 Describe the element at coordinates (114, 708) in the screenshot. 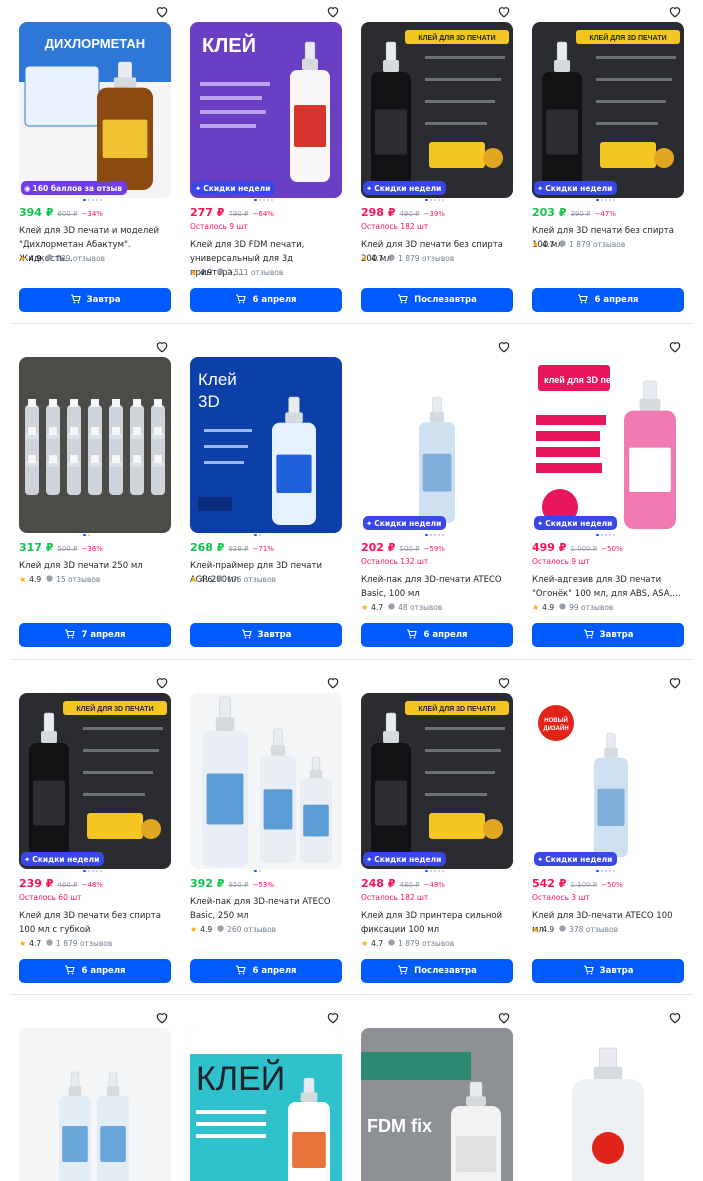

I see `svg-text: КЛЕЙ ДЛЯ 3D ПЕЧАТИ` at that location.